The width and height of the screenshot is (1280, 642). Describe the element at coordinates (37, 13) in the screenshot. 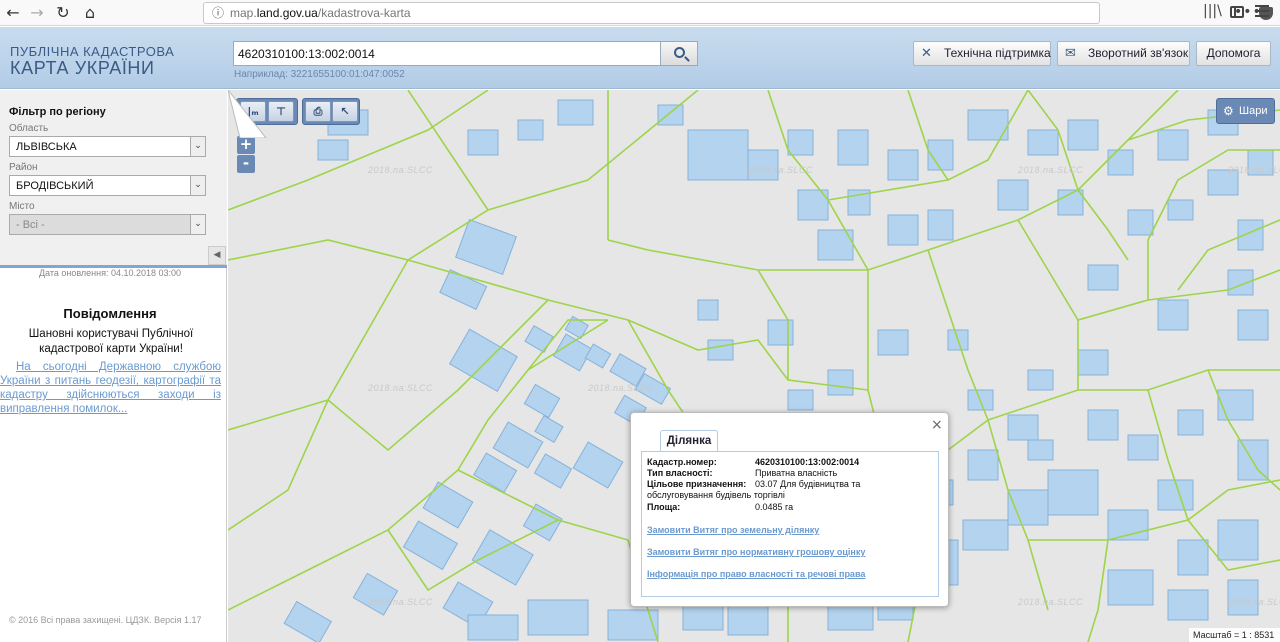

I see `forward-arrow-icon: →` at that location.